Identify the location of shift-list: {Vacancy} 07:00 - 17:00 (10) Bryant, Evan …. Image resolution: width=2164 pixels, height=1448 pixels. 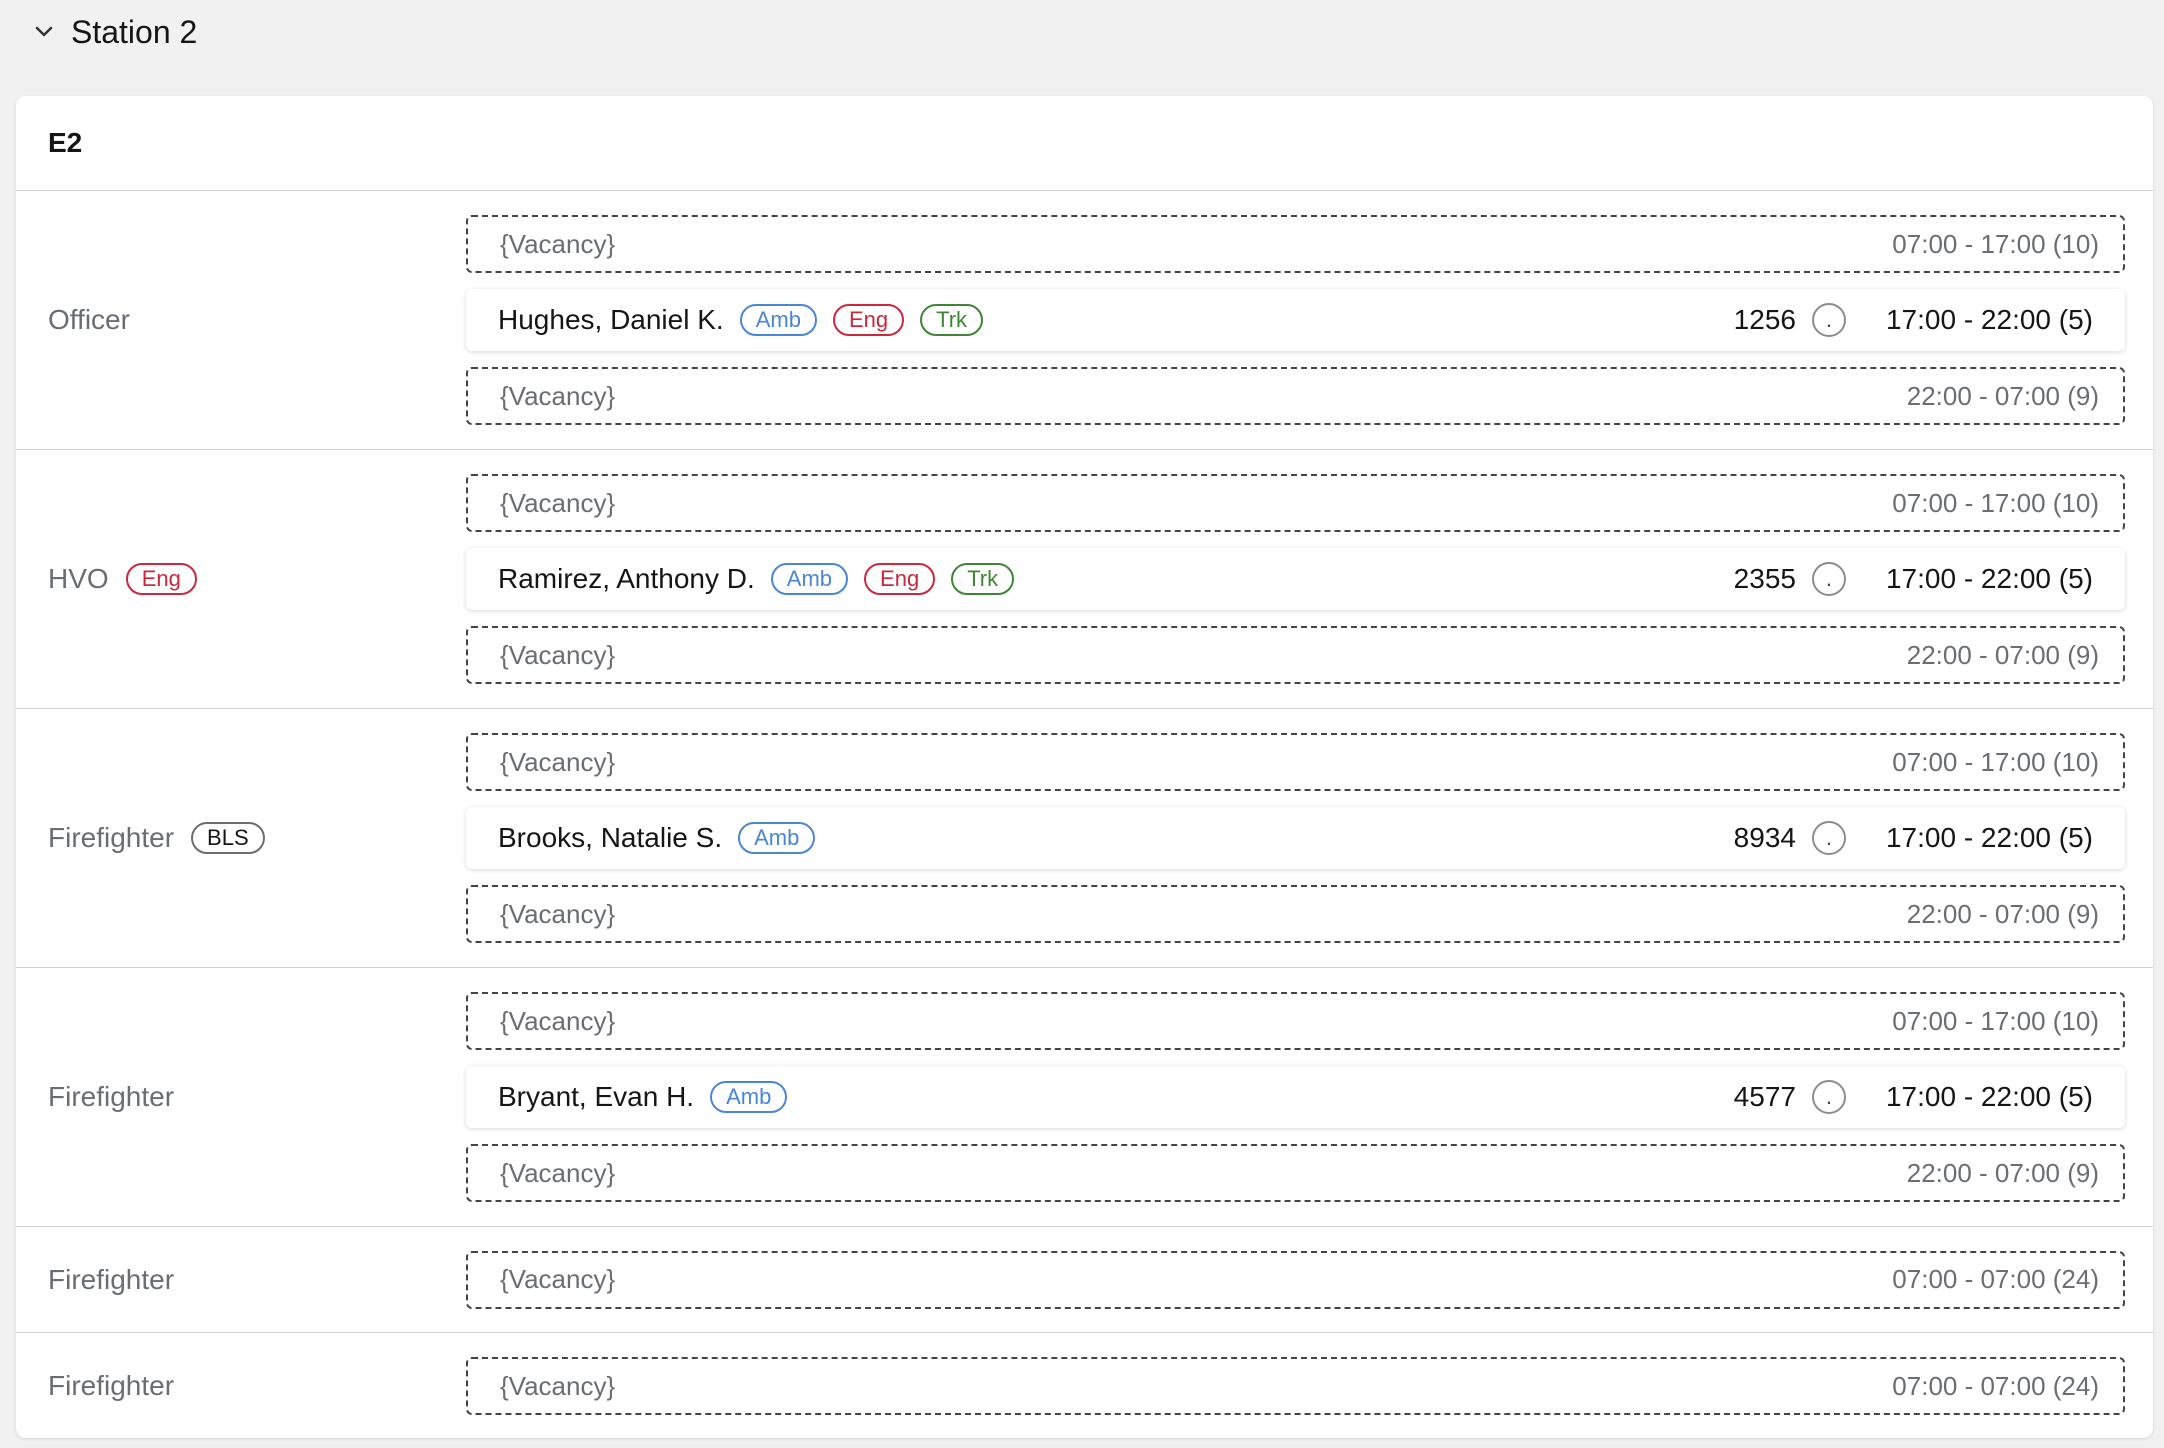
(1309, 1097).